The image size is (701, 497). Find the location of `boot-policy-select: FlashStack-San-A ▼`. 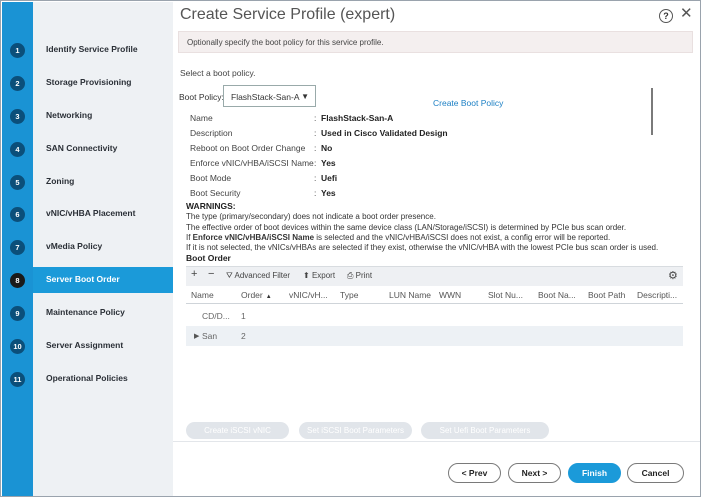

boot-policy-select: FlashStack-San-A ▼ is located at coordinates (269, 96).